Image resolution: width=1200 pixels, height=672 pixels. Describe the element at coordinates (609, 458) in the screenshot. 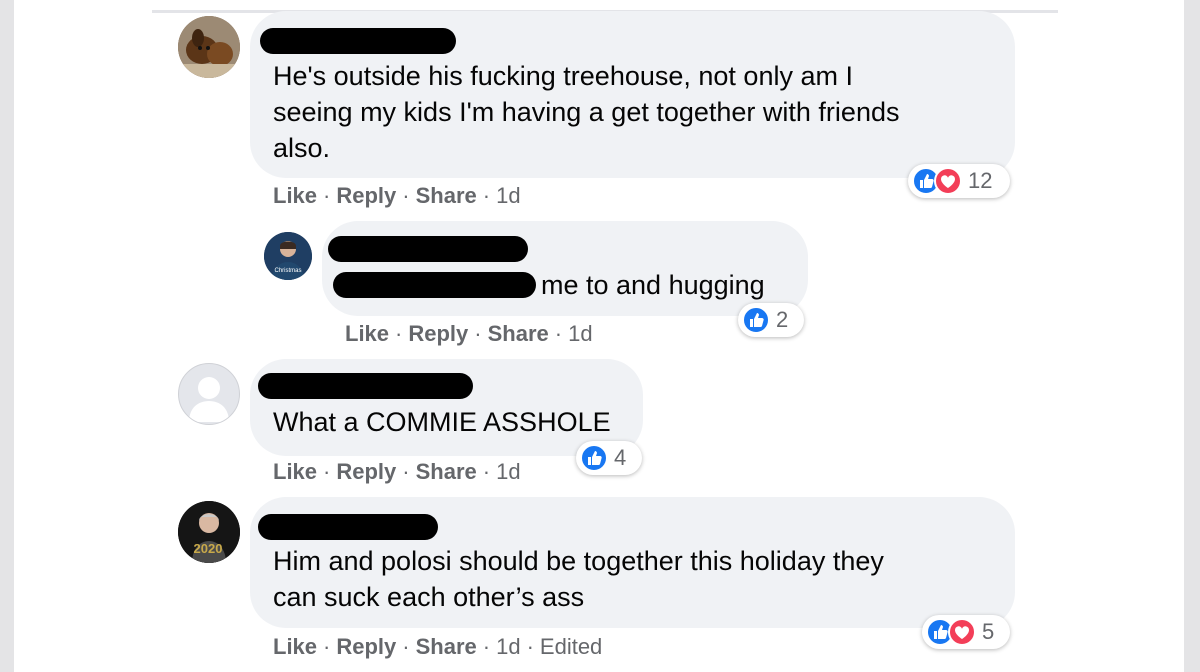

I see `reaction-summary: 4` at that location.